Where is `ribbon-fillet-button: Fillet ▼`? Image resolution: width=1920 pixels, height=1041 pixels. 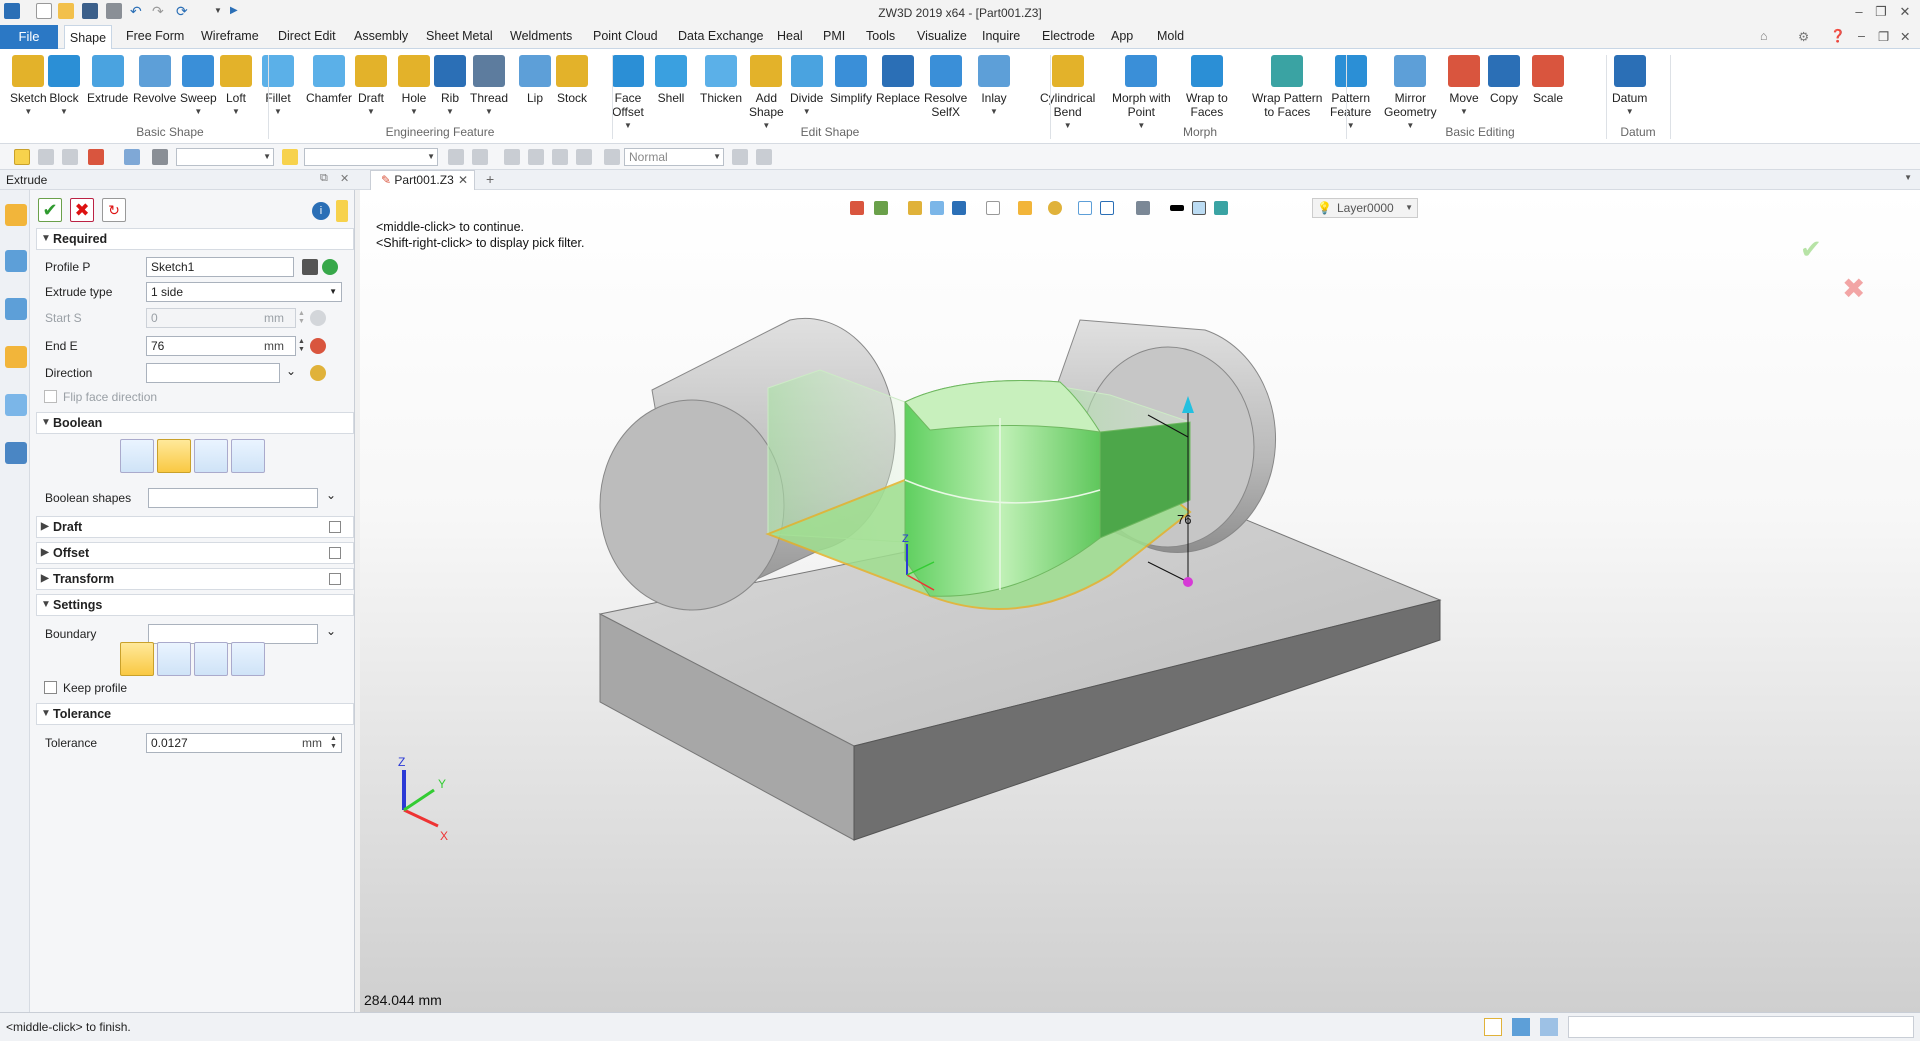 ribbon-fillet-button: Fillet ▼ is located at coordinates (278, 87).